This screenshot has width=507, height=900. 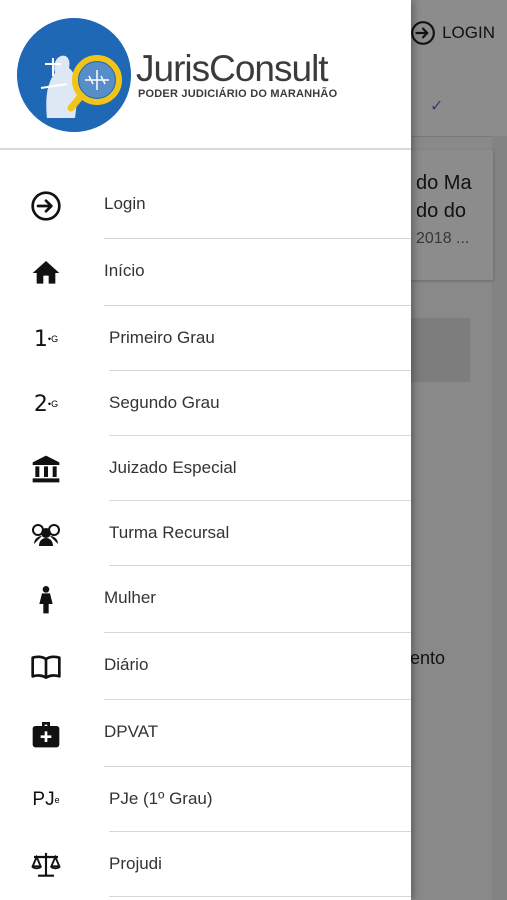 I want to click on home-icon, so click(x=46, y=273).